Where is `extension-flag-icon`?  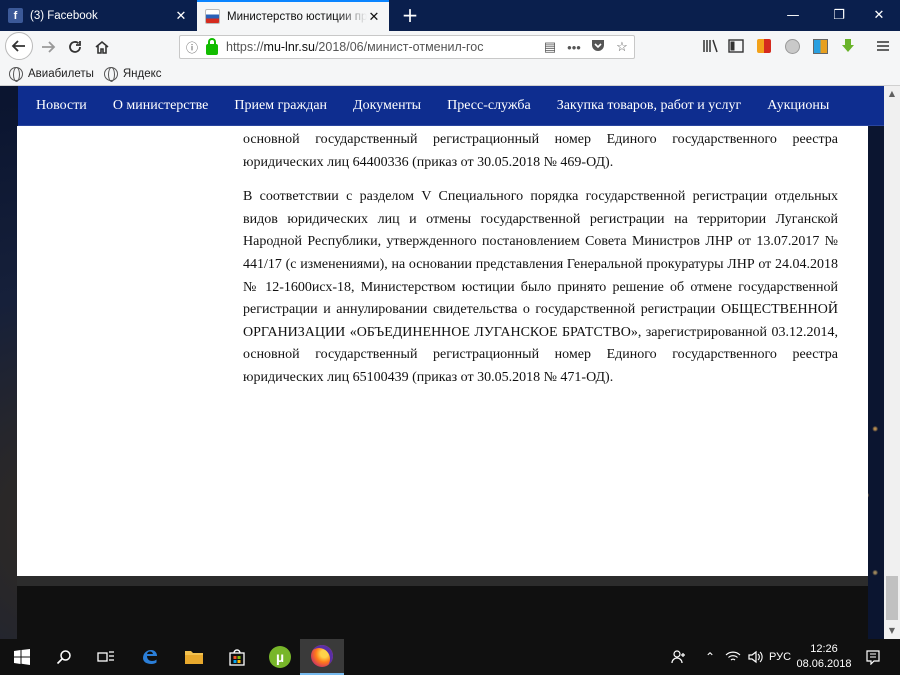 extension-flag-icon is located at coordinates (764, 46).